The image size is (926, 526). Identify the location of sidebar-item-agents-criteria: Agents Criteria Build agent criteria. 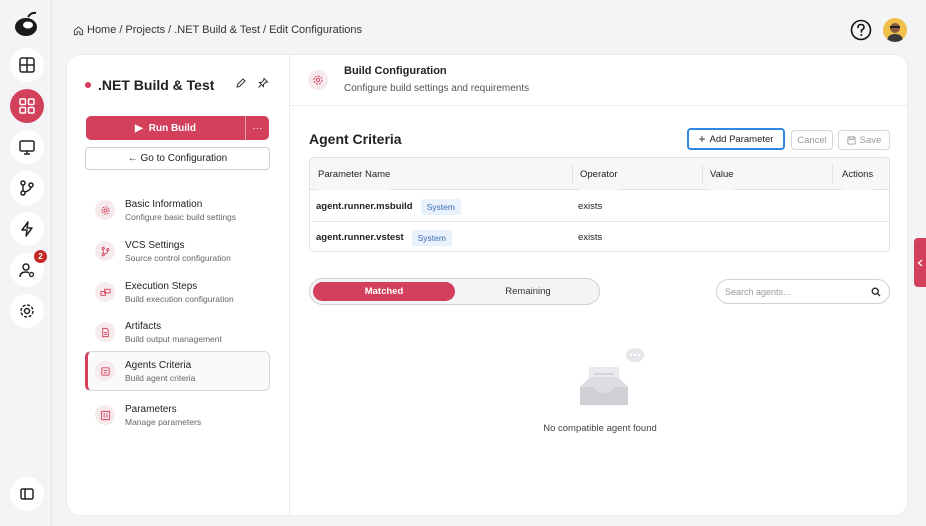
(177, 371).